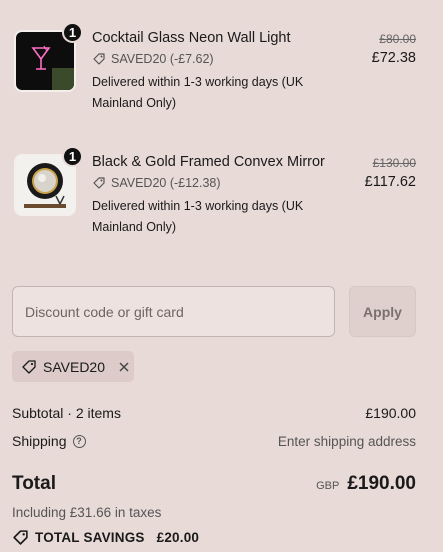  What do you see at coordinates (390, 182) in the screenshot?
I see `discounted-price: £117.62` at bounding box center [390, 182].